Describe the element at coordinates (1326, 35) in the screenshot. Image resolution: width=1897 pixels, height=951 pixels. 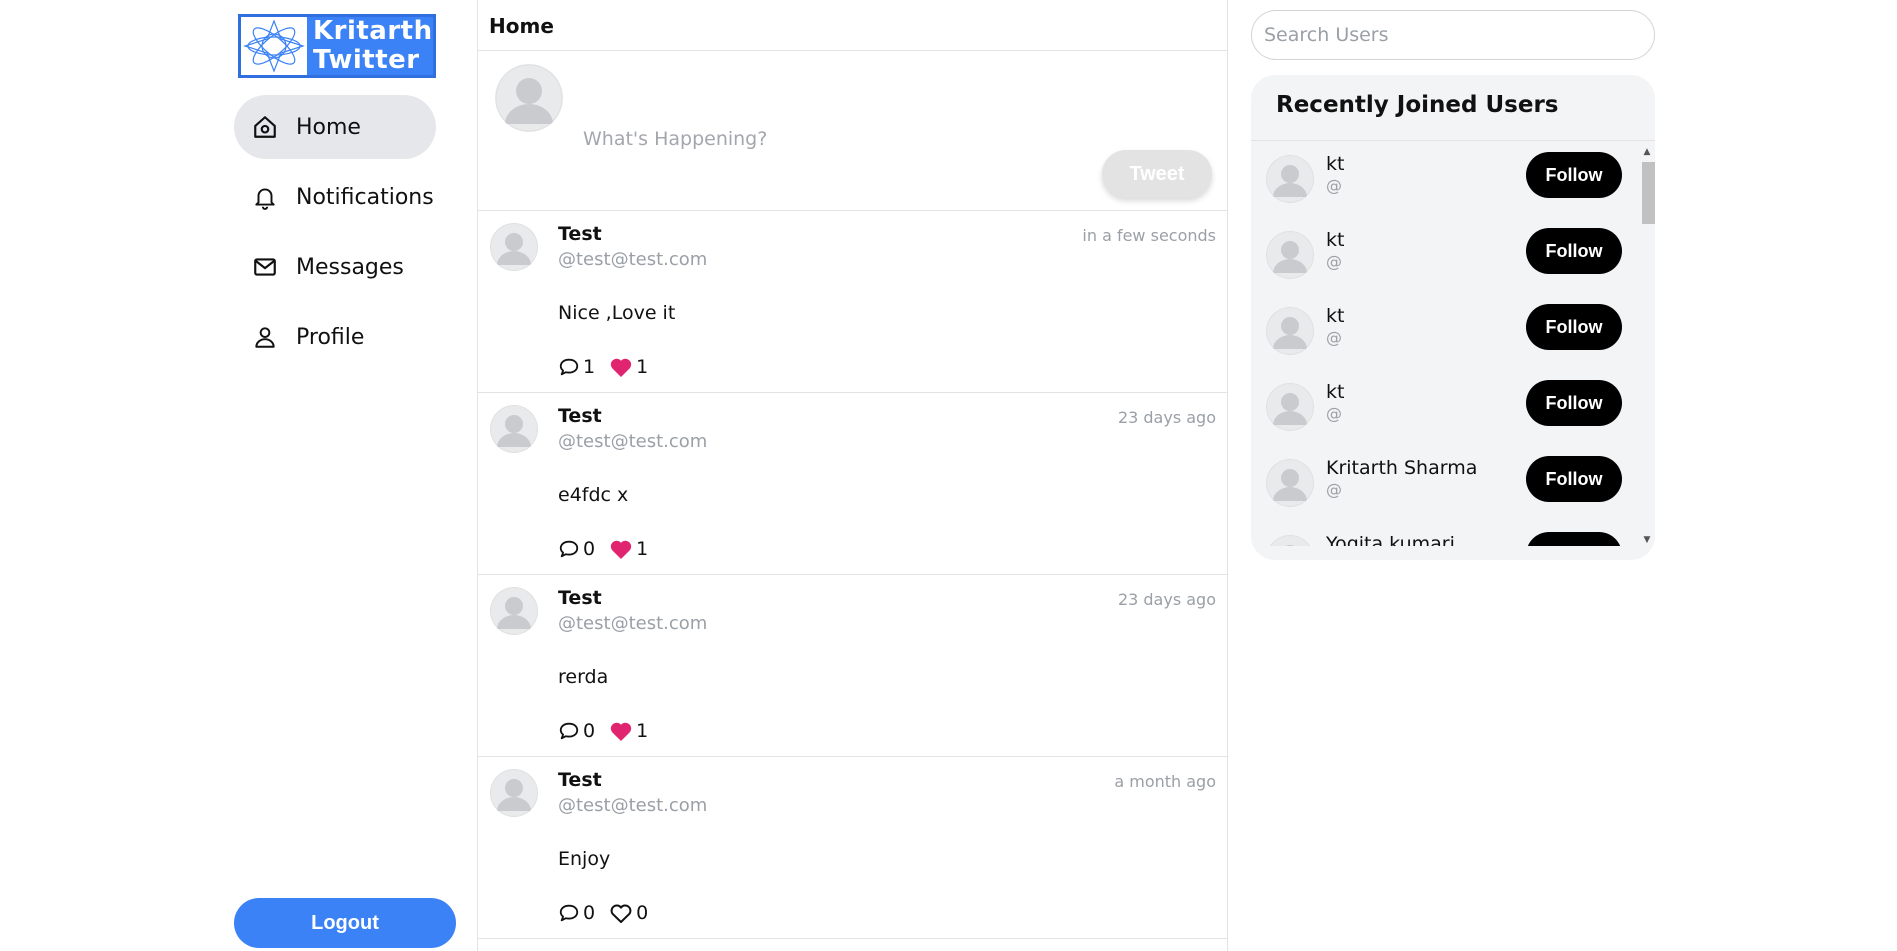
I see `search-placeholder: Search Users` at that location.